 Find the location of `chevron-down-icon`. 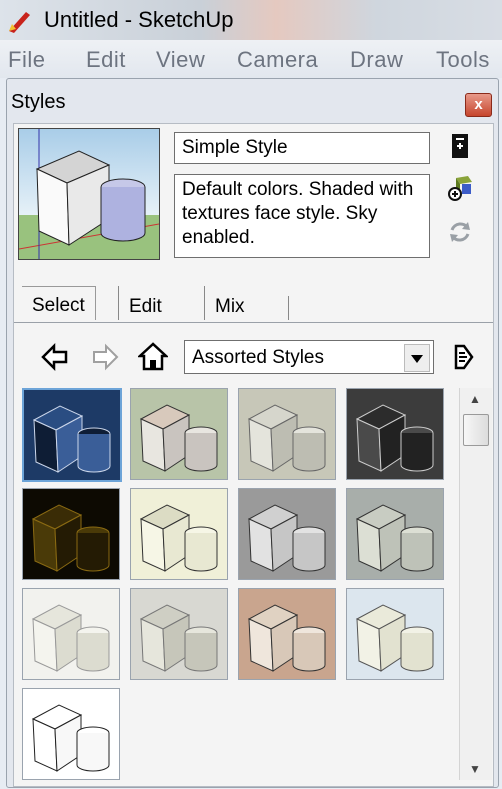

chevron-down-icon is located at coordinates (417, 358).